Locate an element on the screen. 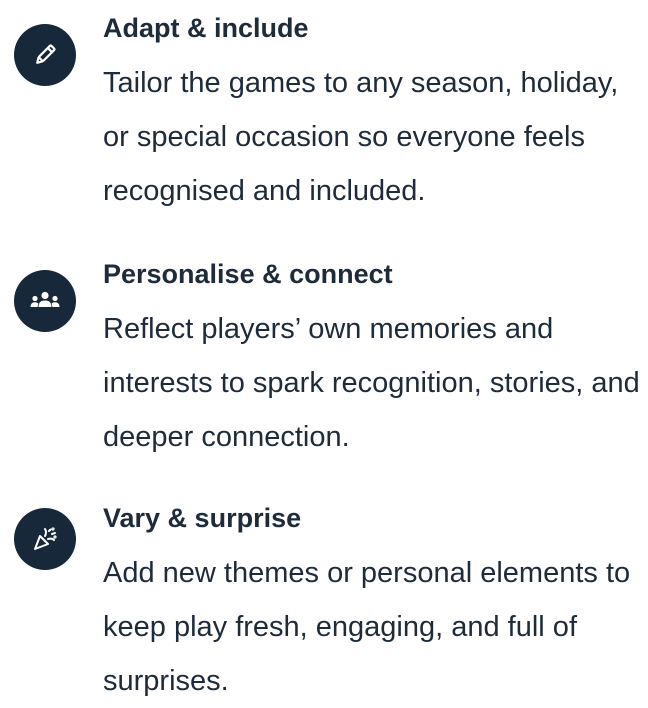 Image resolution: width=648 pixels, height=708 pixels. feature-title: Adapt & include is located at coordinates (206, 28).